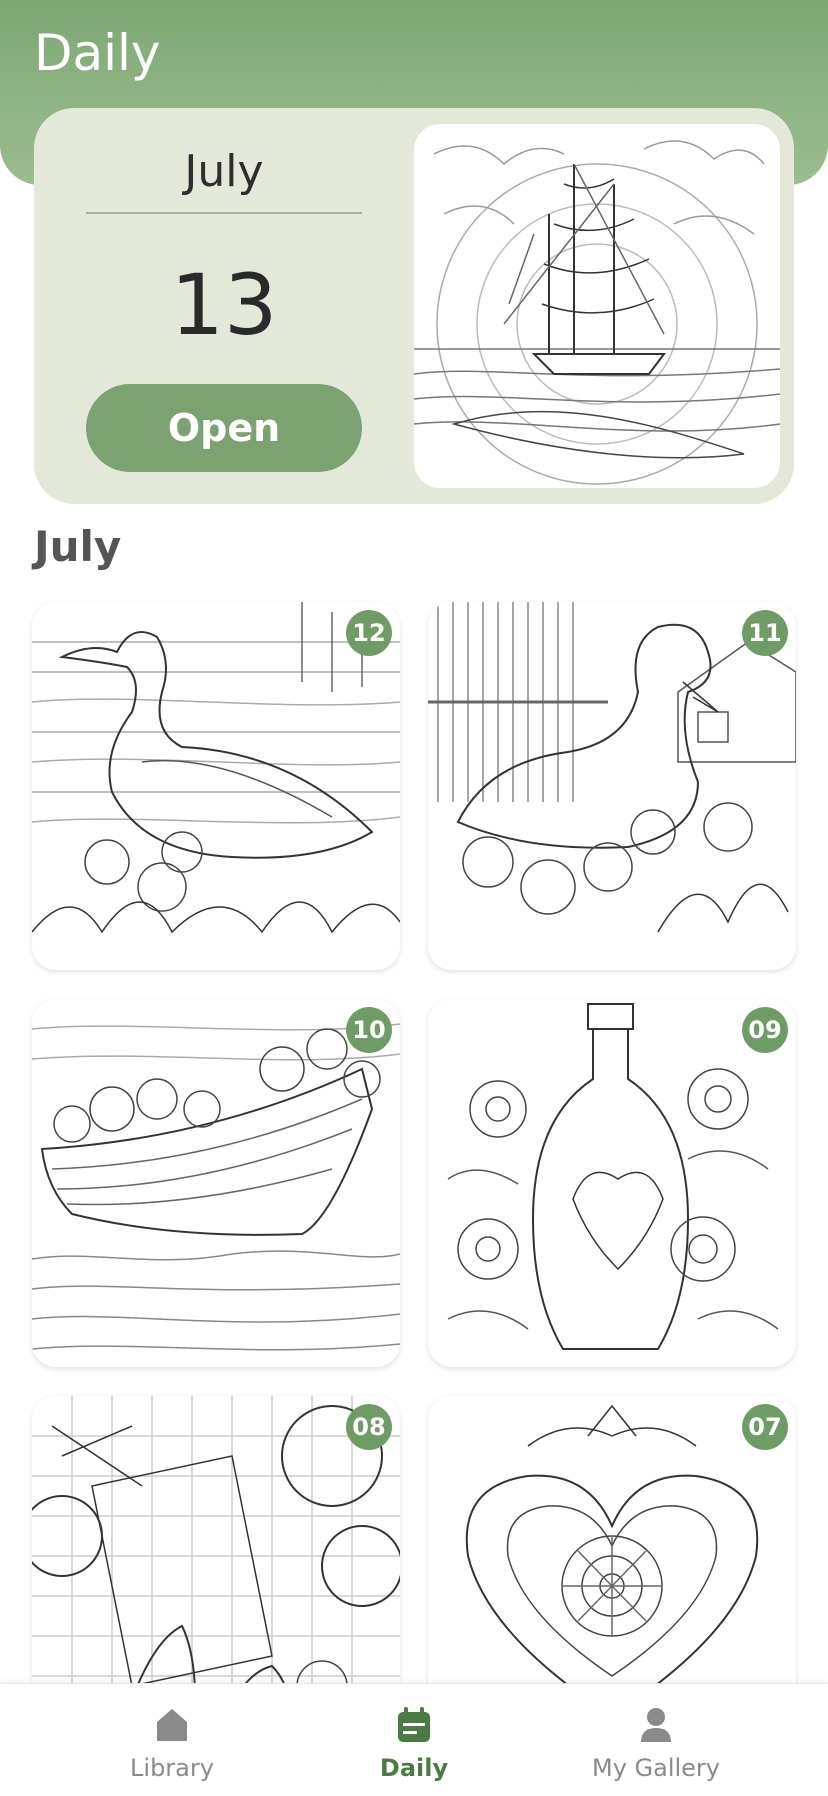 This screenshot has height=1796, width=828. I want to click on bottle-illustration, so click(613, 1176).